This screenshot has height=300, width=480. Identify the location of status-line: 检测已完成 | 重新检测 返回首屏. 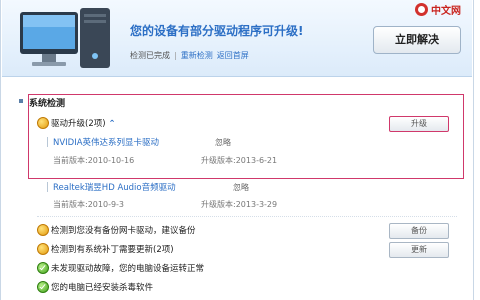
(189, 55).